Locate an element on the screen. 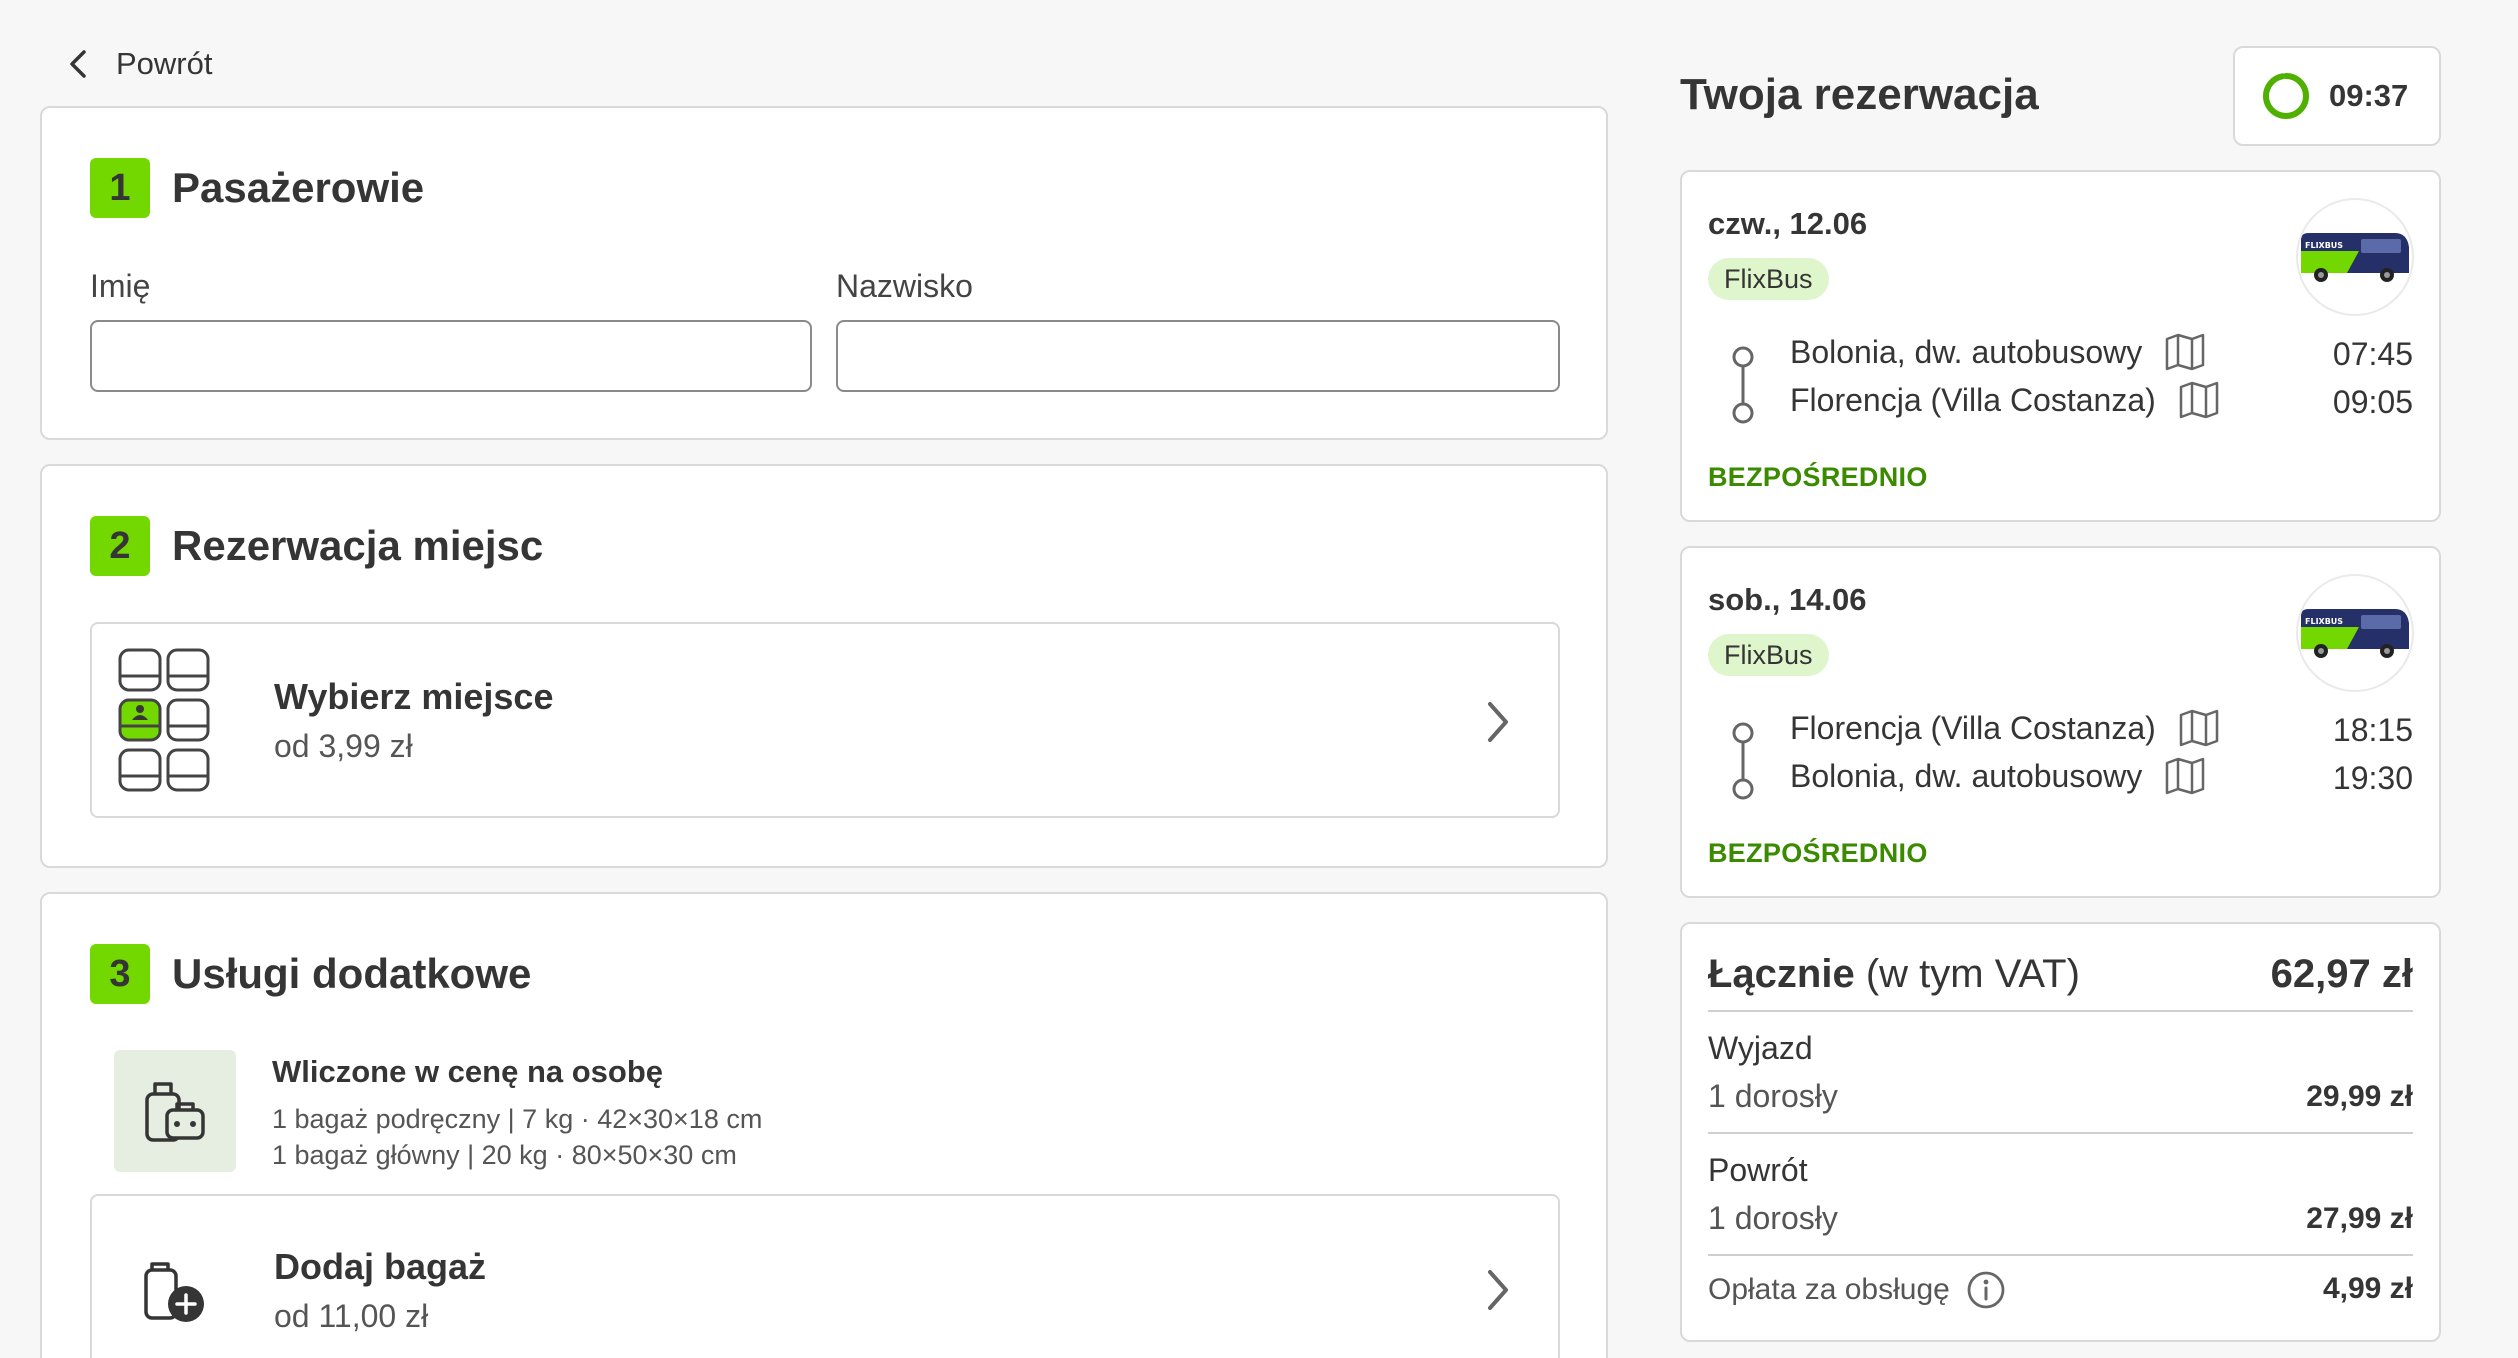  first-name-input is located at coordinates (451, 356).